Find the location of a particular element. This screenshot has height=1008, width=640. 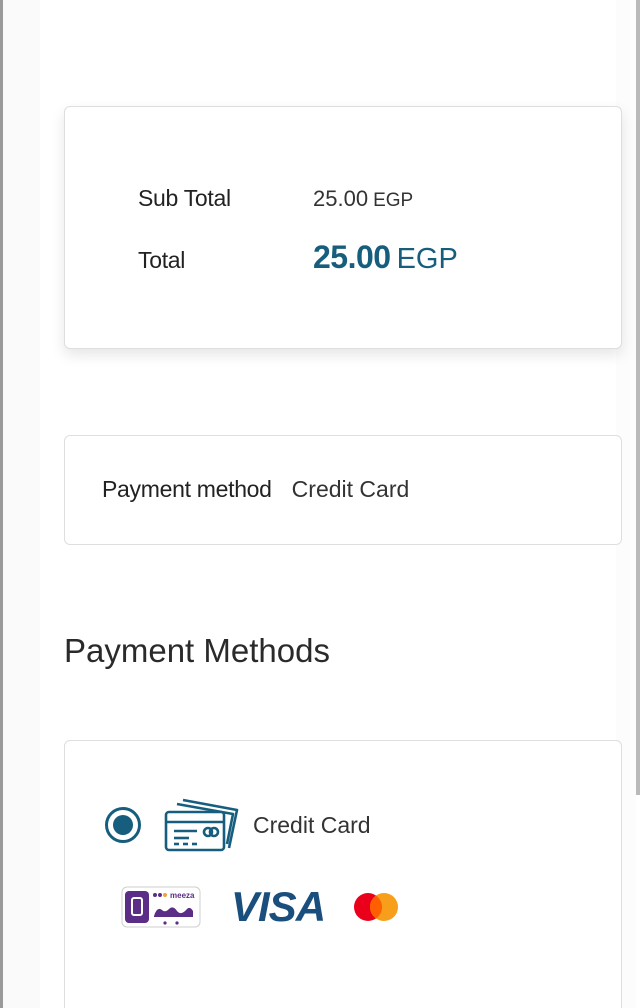

credit-card-radio is located at coordinates (123, 825).